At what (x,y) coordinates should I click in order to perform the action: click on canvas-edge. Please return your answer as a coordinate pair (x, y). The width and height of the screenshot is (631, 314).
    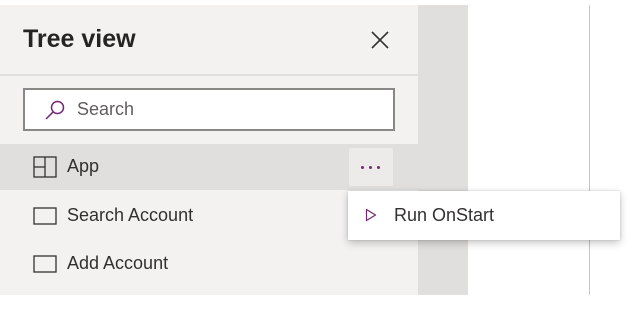
    Looking at the image, I should click on (589, 150).